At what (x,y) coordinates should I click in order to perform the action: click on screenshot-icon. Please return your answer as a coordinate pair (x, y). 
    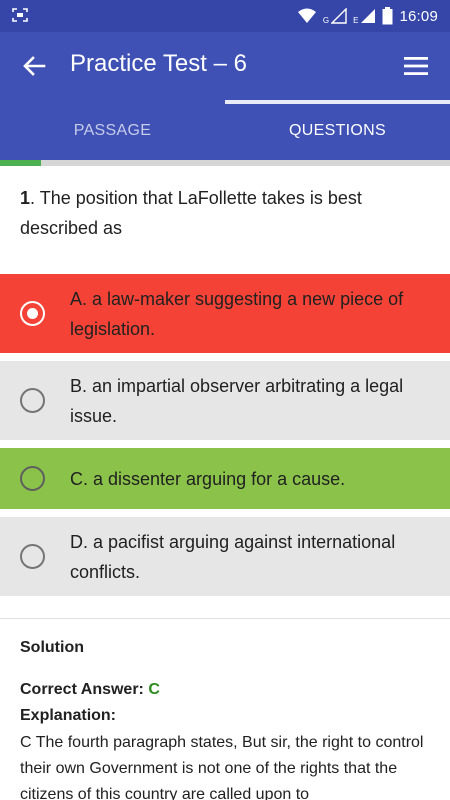
    Looking at the image, I should click on (20, 15).